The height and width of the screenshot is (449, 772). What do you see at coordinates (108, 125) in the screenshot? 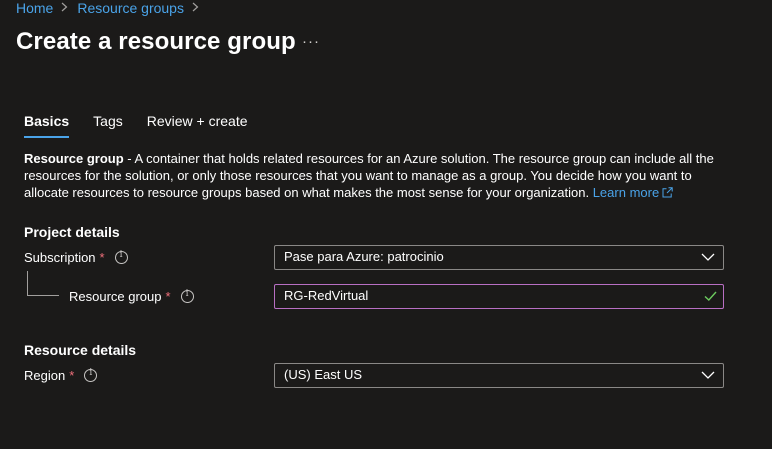
I see `tab-tags: Tags` at bounding box center [108, 125].